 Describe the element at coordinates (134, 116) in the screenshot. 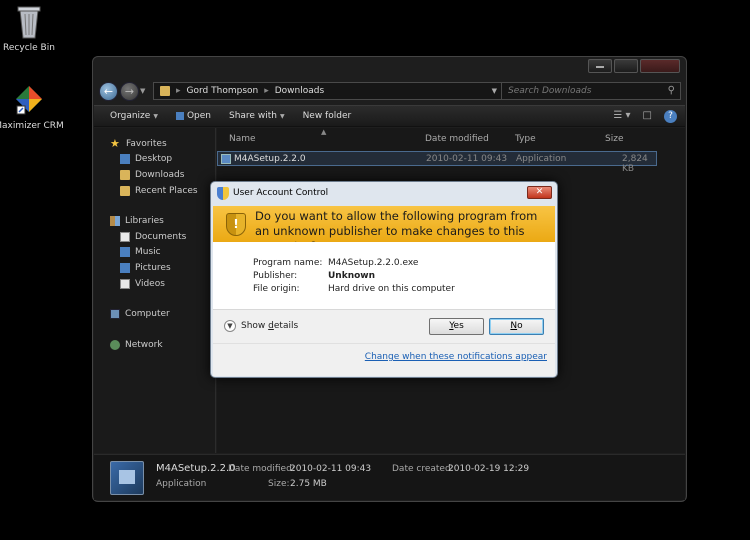

I see `organize-button: Organize ▼` at that location.